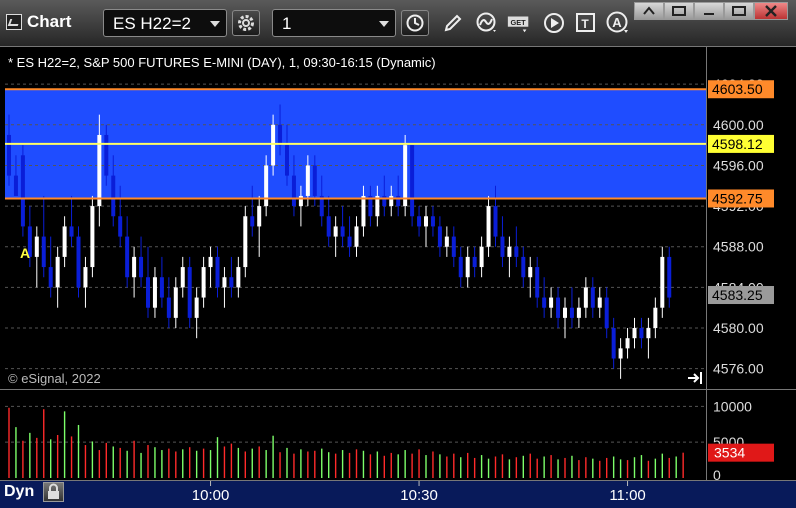  Describe the element at coordinates (334, 23) in the screenshot. I see `interval-input: 1` at that location.